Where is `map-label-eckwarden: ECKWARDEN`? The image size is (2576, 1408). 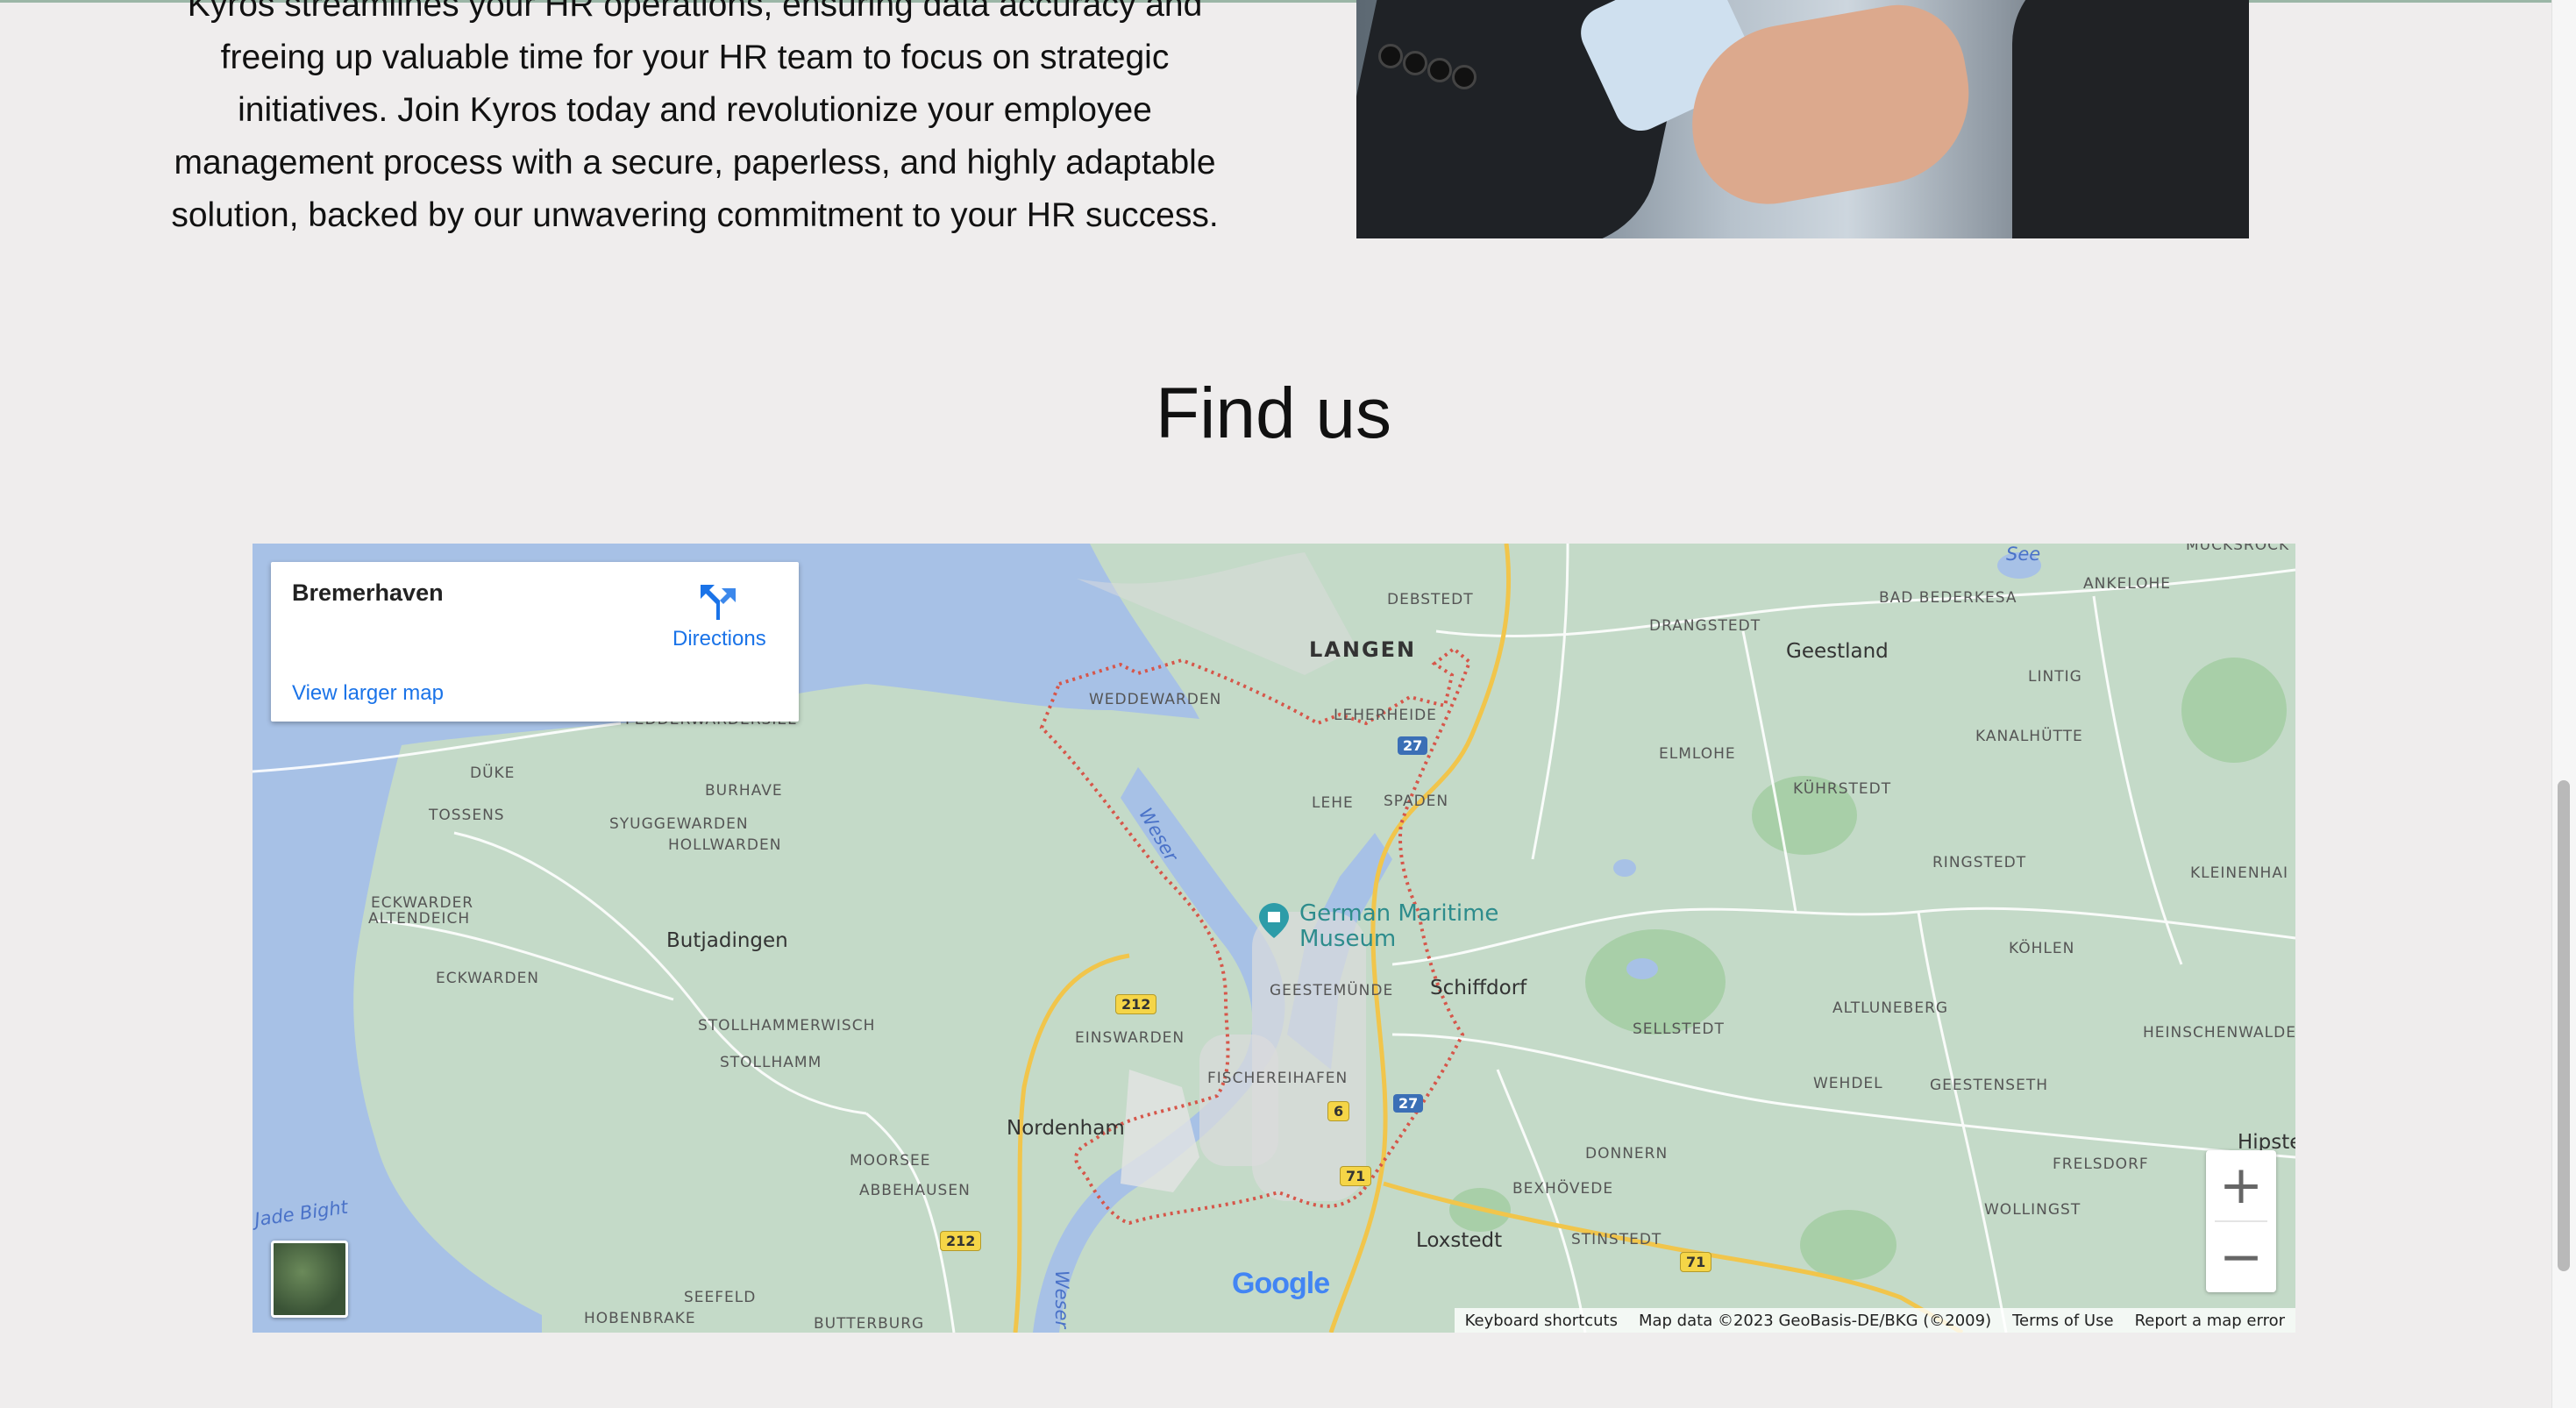
map-label-eckwarden: ECKWARDEN is located at coordinates (488, 978).